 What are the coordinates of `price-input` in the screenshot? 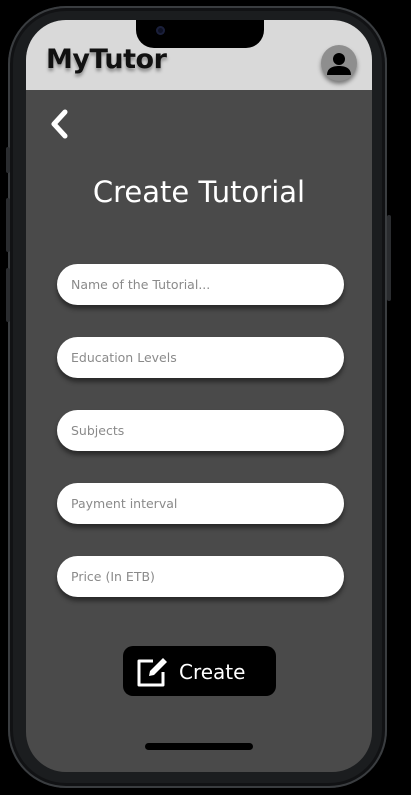 It's located at (200, 576).